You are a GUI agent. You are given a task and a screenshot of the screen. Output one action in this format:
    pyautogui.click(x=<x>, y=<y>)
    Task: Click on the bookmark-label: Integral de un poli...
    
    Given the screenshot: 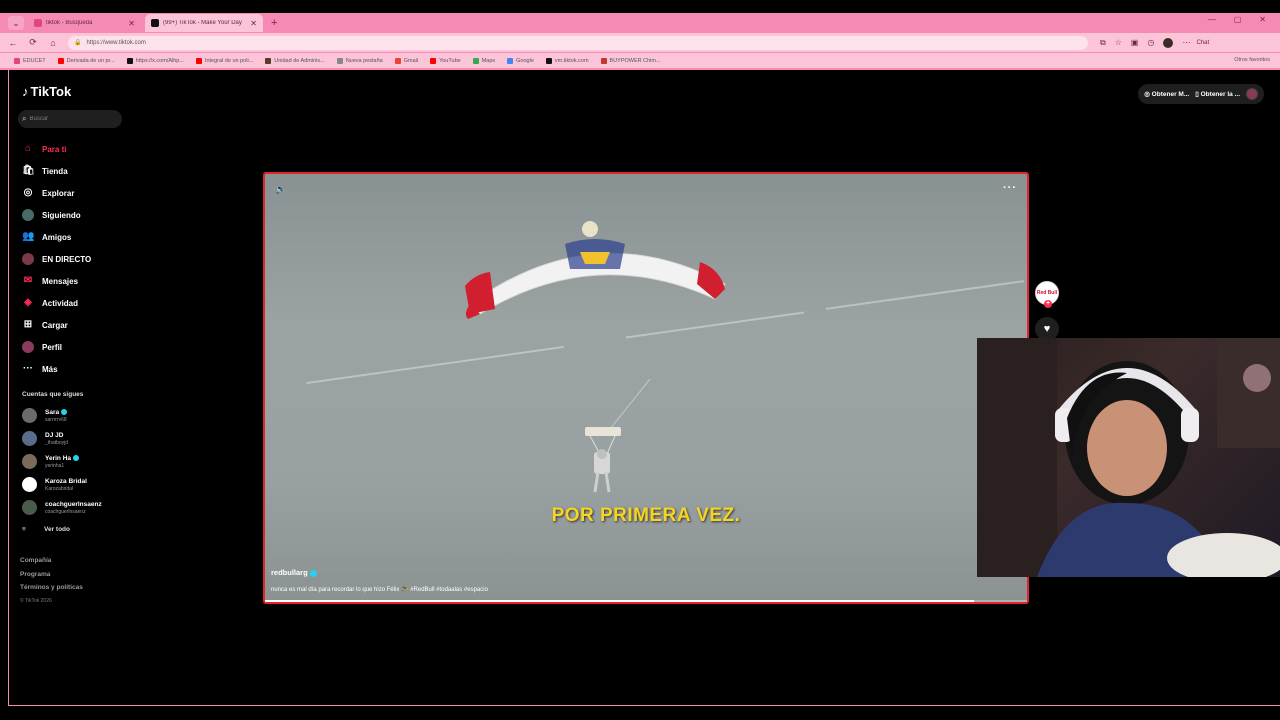 What is the action you would take?
    pyautogui.click(x=229, y=60)
    